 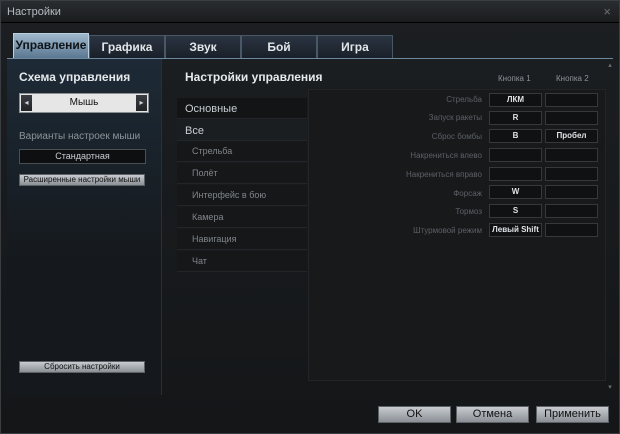 I want to click on binding-key1: B, so click(x=515, y=136).